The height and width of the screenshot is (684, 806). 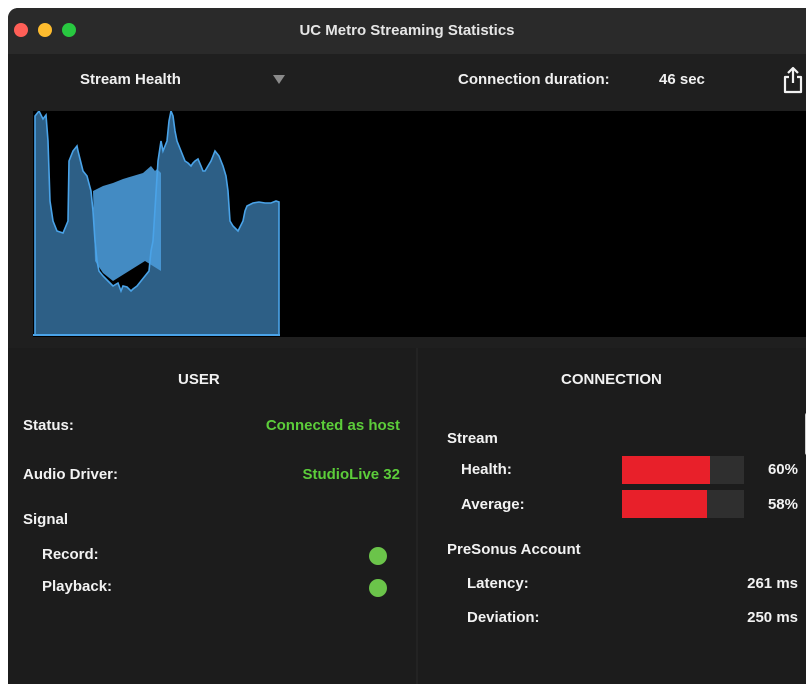 What do you see at coordinates (77, 586) in the screenshot?
I see `playback-label: Playback:` at bounding box center [77, 586].